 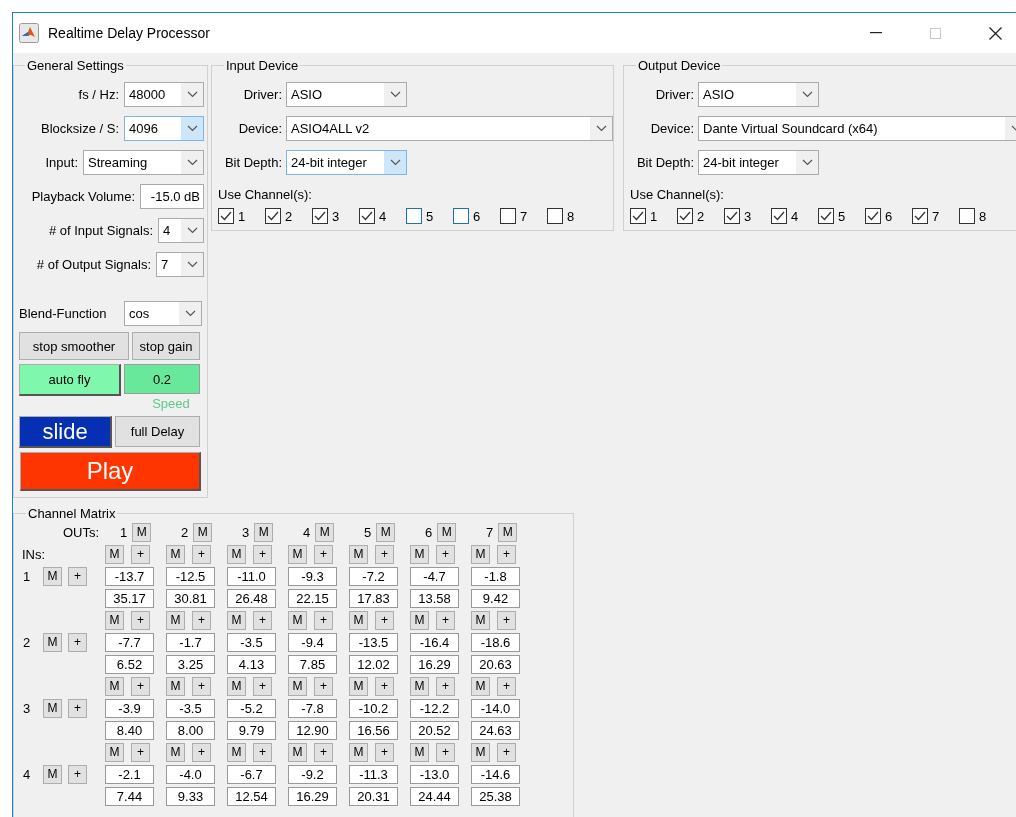 What do you see at coordinates (172, 196) in the screenshot?
I see `input-field: -15.0 dB` at bounding box center [172, 196].